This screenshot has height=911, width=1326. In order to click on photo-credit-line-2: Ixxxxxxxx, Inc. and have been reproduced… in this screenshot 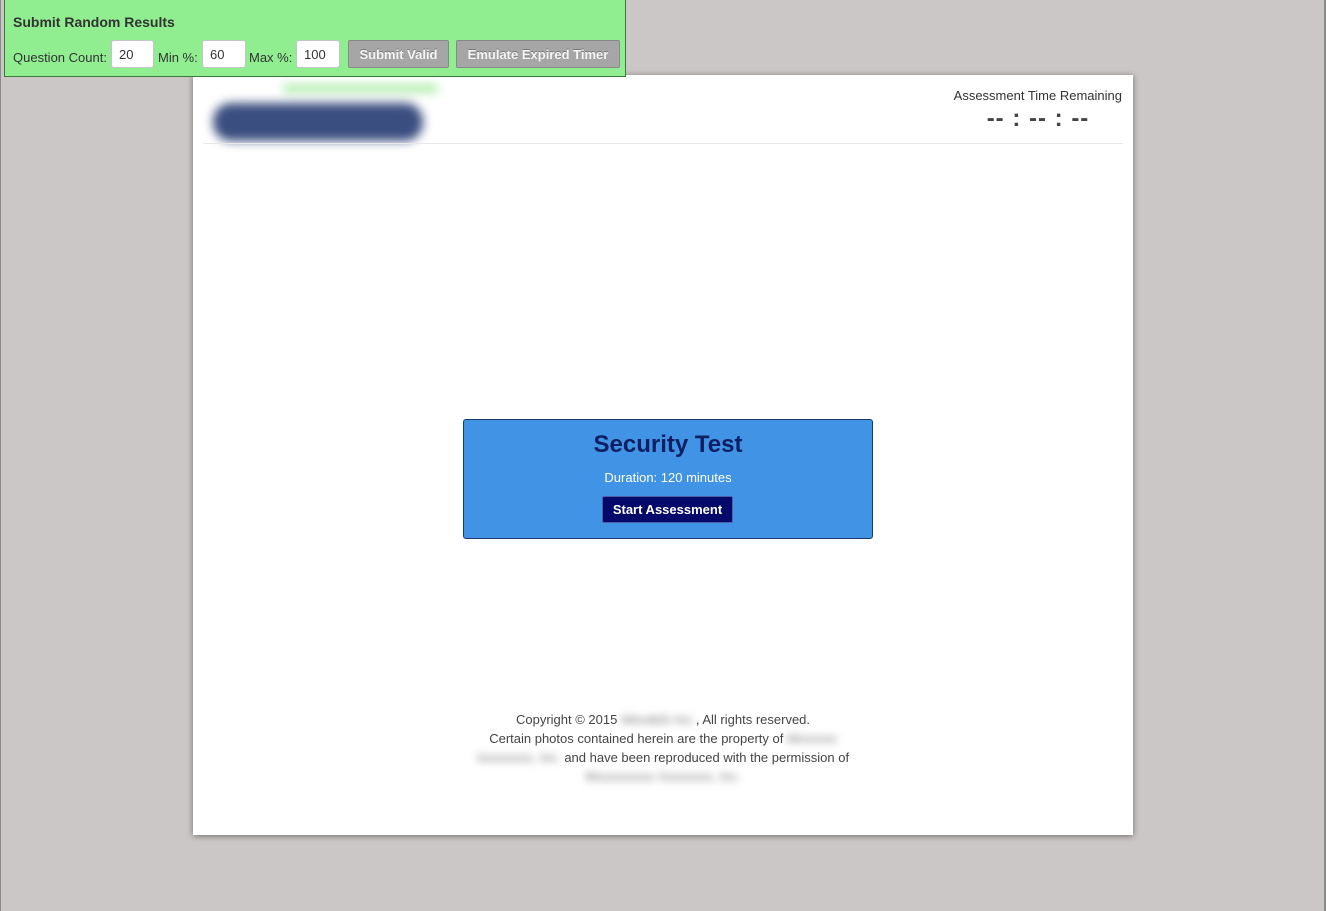, I will do `click(663, 757)`.